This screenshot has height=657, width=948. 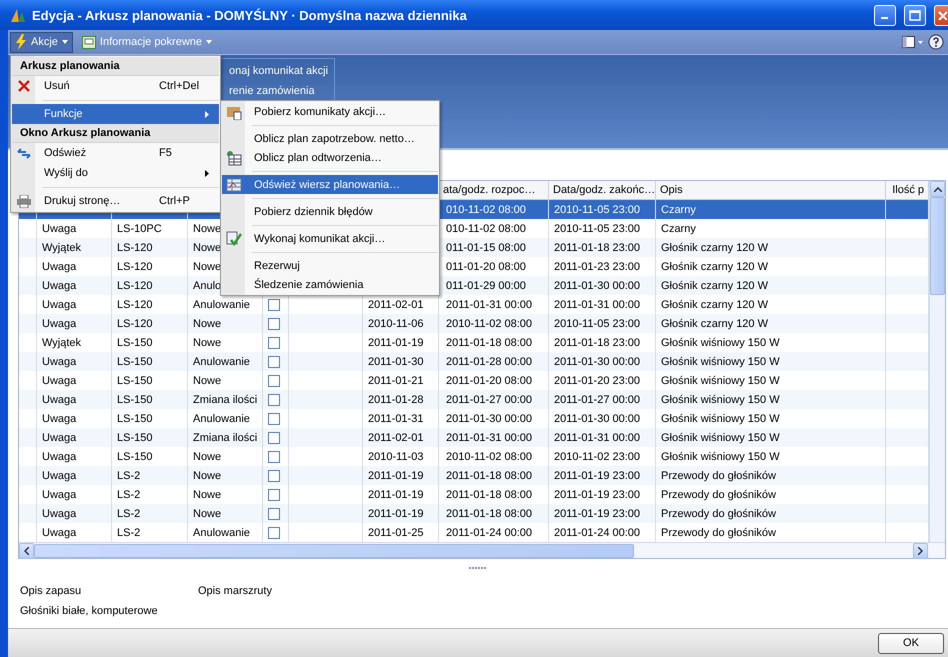 What do you see at coordinates (489, 418) in the screenshot?
I see `table-cell: 2011-01-30 00:00` at bounding box center [489, 418].